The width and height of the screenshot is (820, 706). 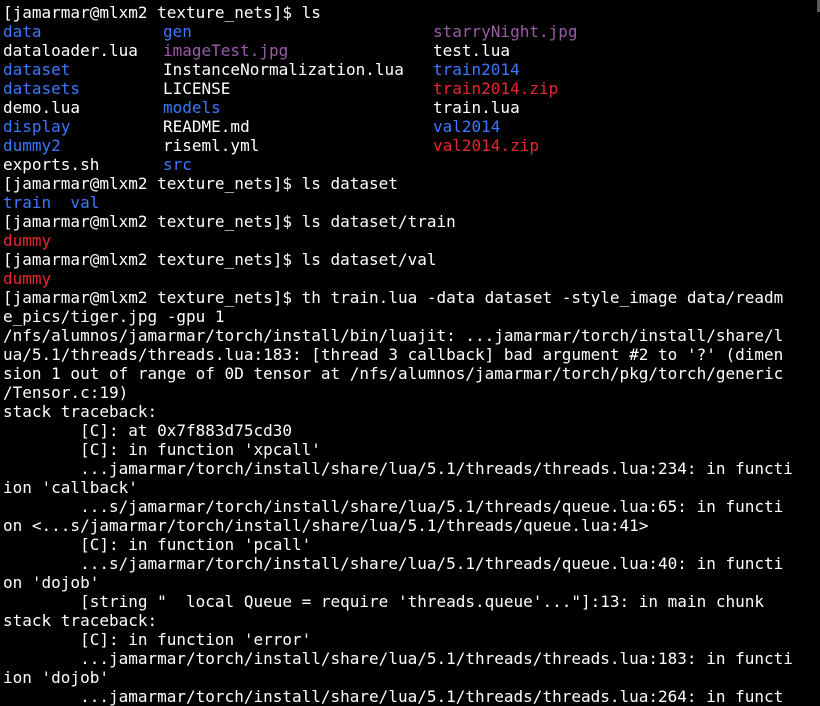 I want to click on terminal-text: [C]: in function 'pcall', so click(x=157, y=544).